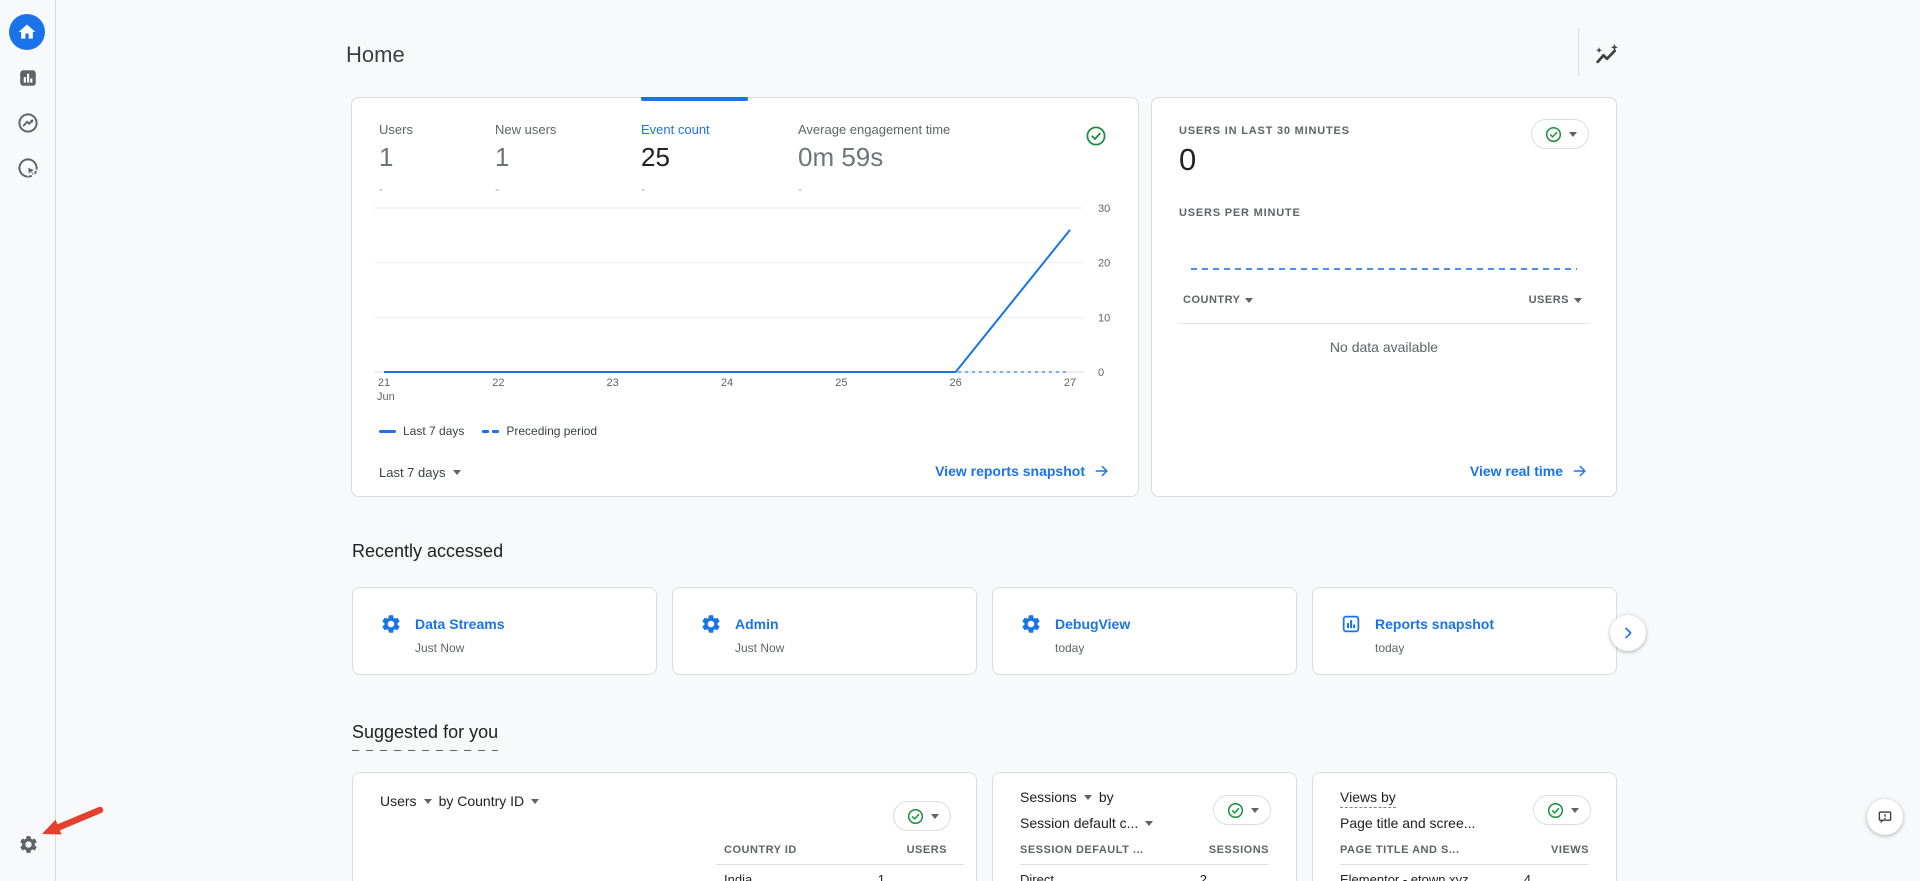 The height and width of the screenshot is (881, 1920). I want to click on bar-chart-icon, so click(1351, 624).